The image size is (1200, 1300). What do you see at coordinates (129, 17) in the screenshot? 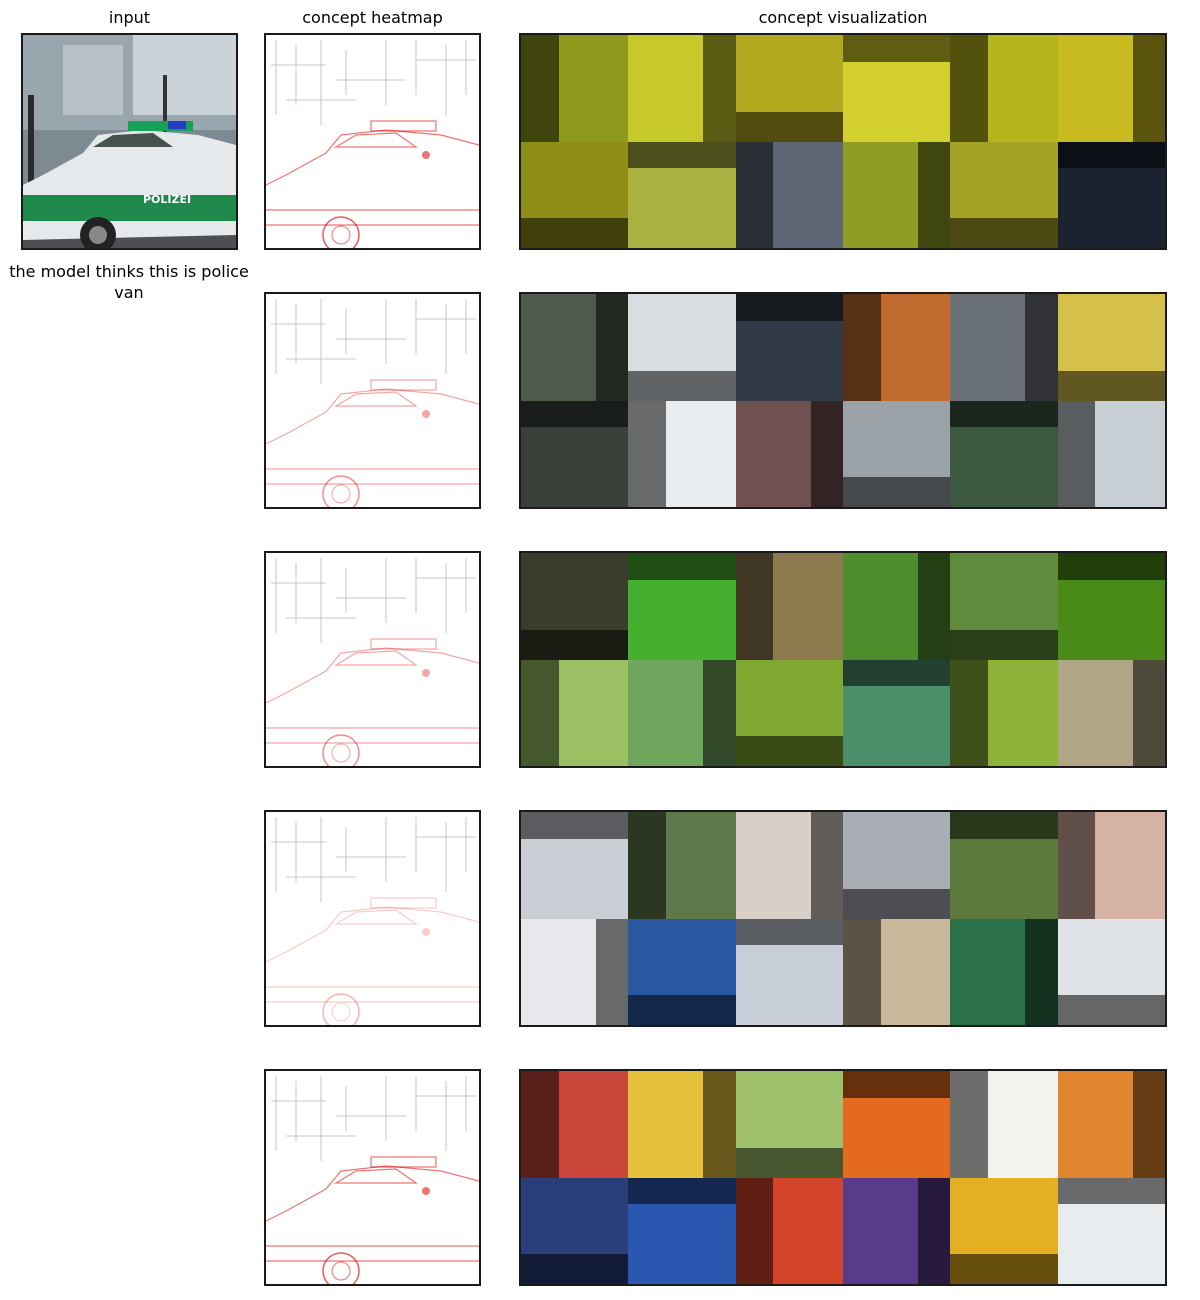
I see `input-column-title: input` at bounding box center [129, 17].